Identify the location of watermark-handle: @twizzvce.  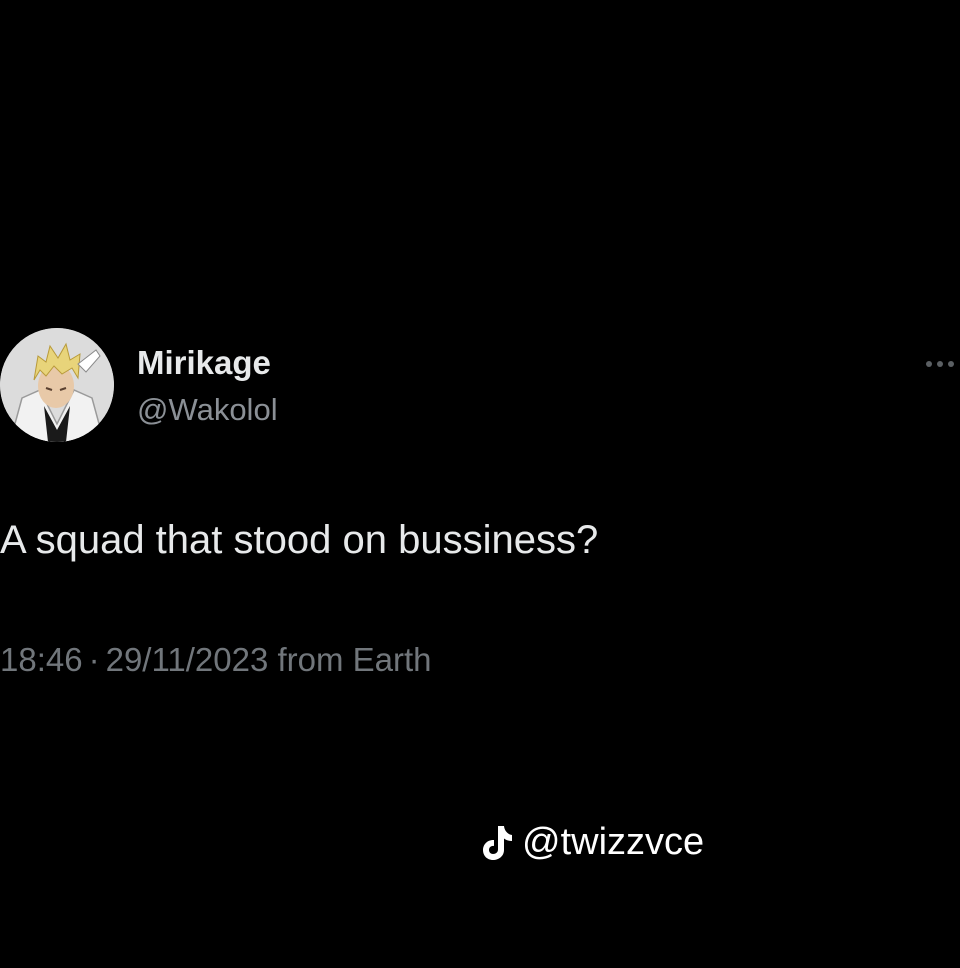
(613, 842).